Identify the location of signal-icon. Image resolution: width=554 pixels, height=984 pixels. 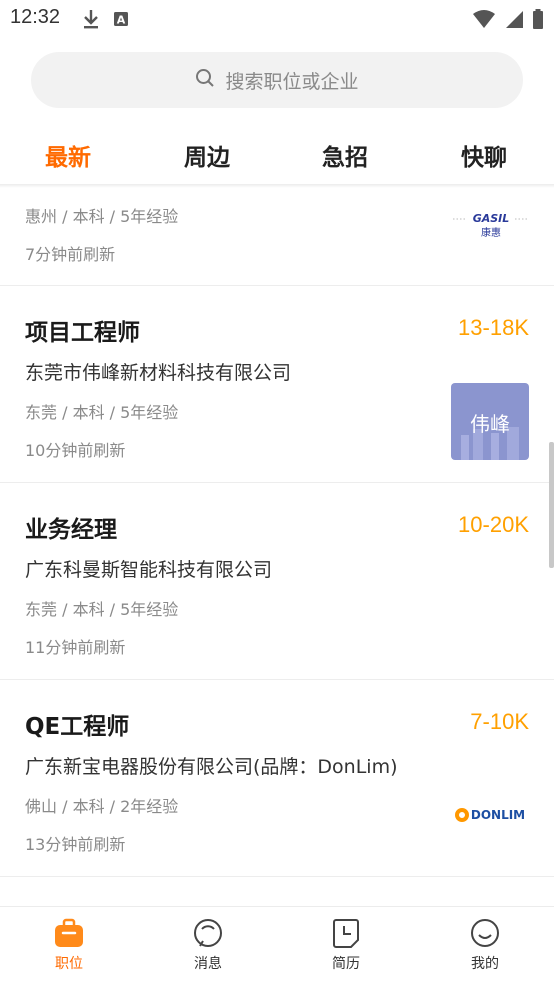
(514, 21).